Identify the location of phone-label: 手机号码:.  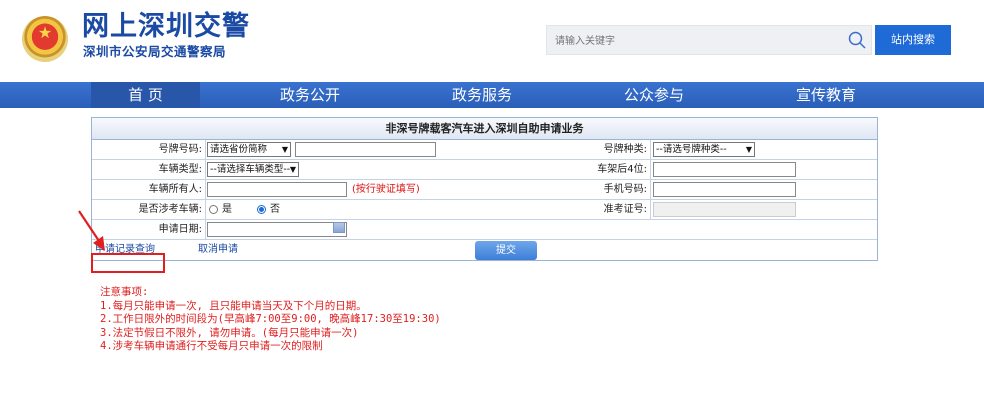
(625, 189).